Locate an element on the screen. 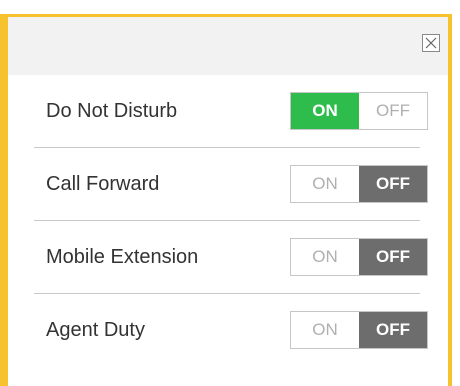 This screenshot has width=460, height=386. mobile-extension-toggle: ON OFF is located at coordinates (359, 257).